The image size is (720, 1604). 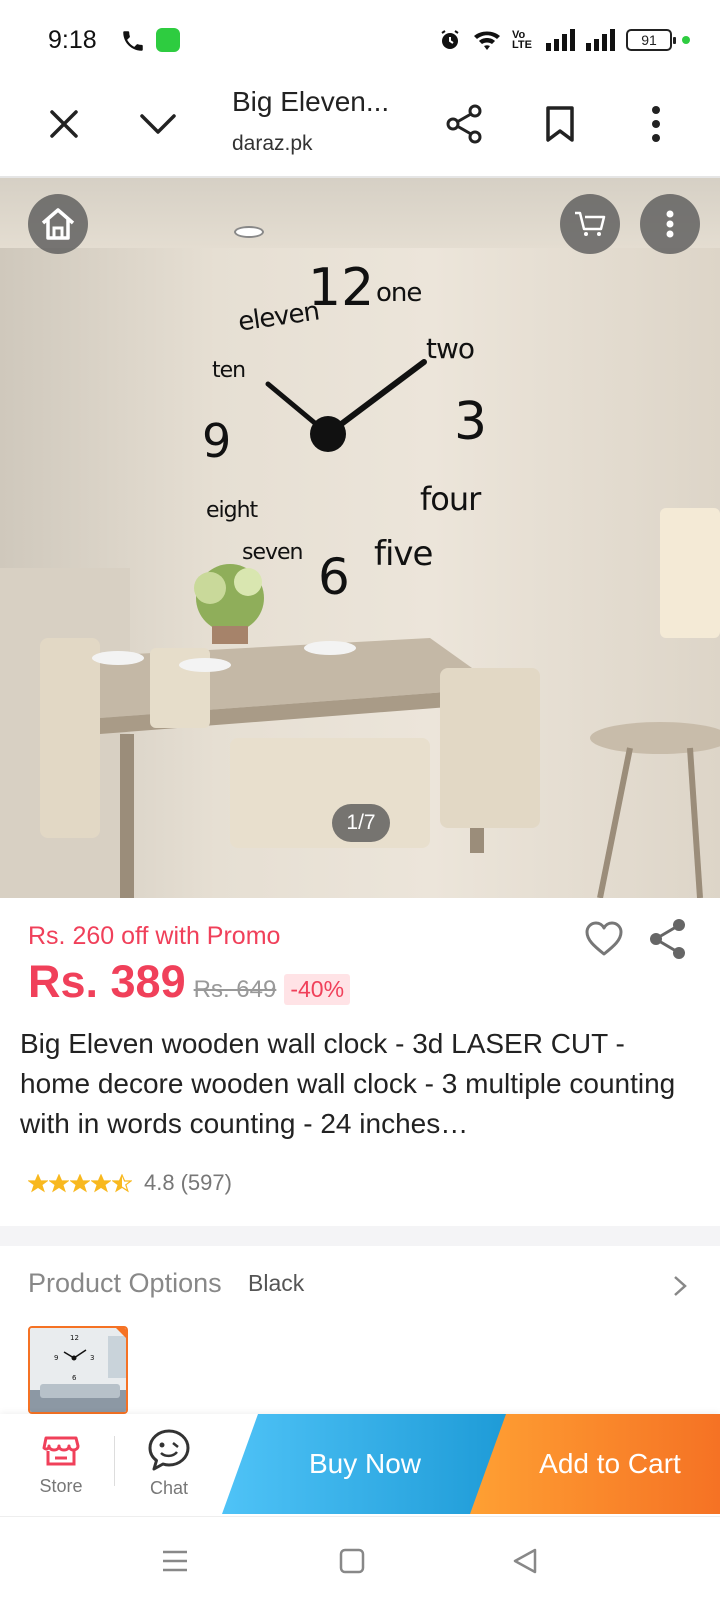 What do you see at coordinates (125, 1283) in the screenshot?
I see `product-options-label: Product Options` at bounding box center [125, 1283].